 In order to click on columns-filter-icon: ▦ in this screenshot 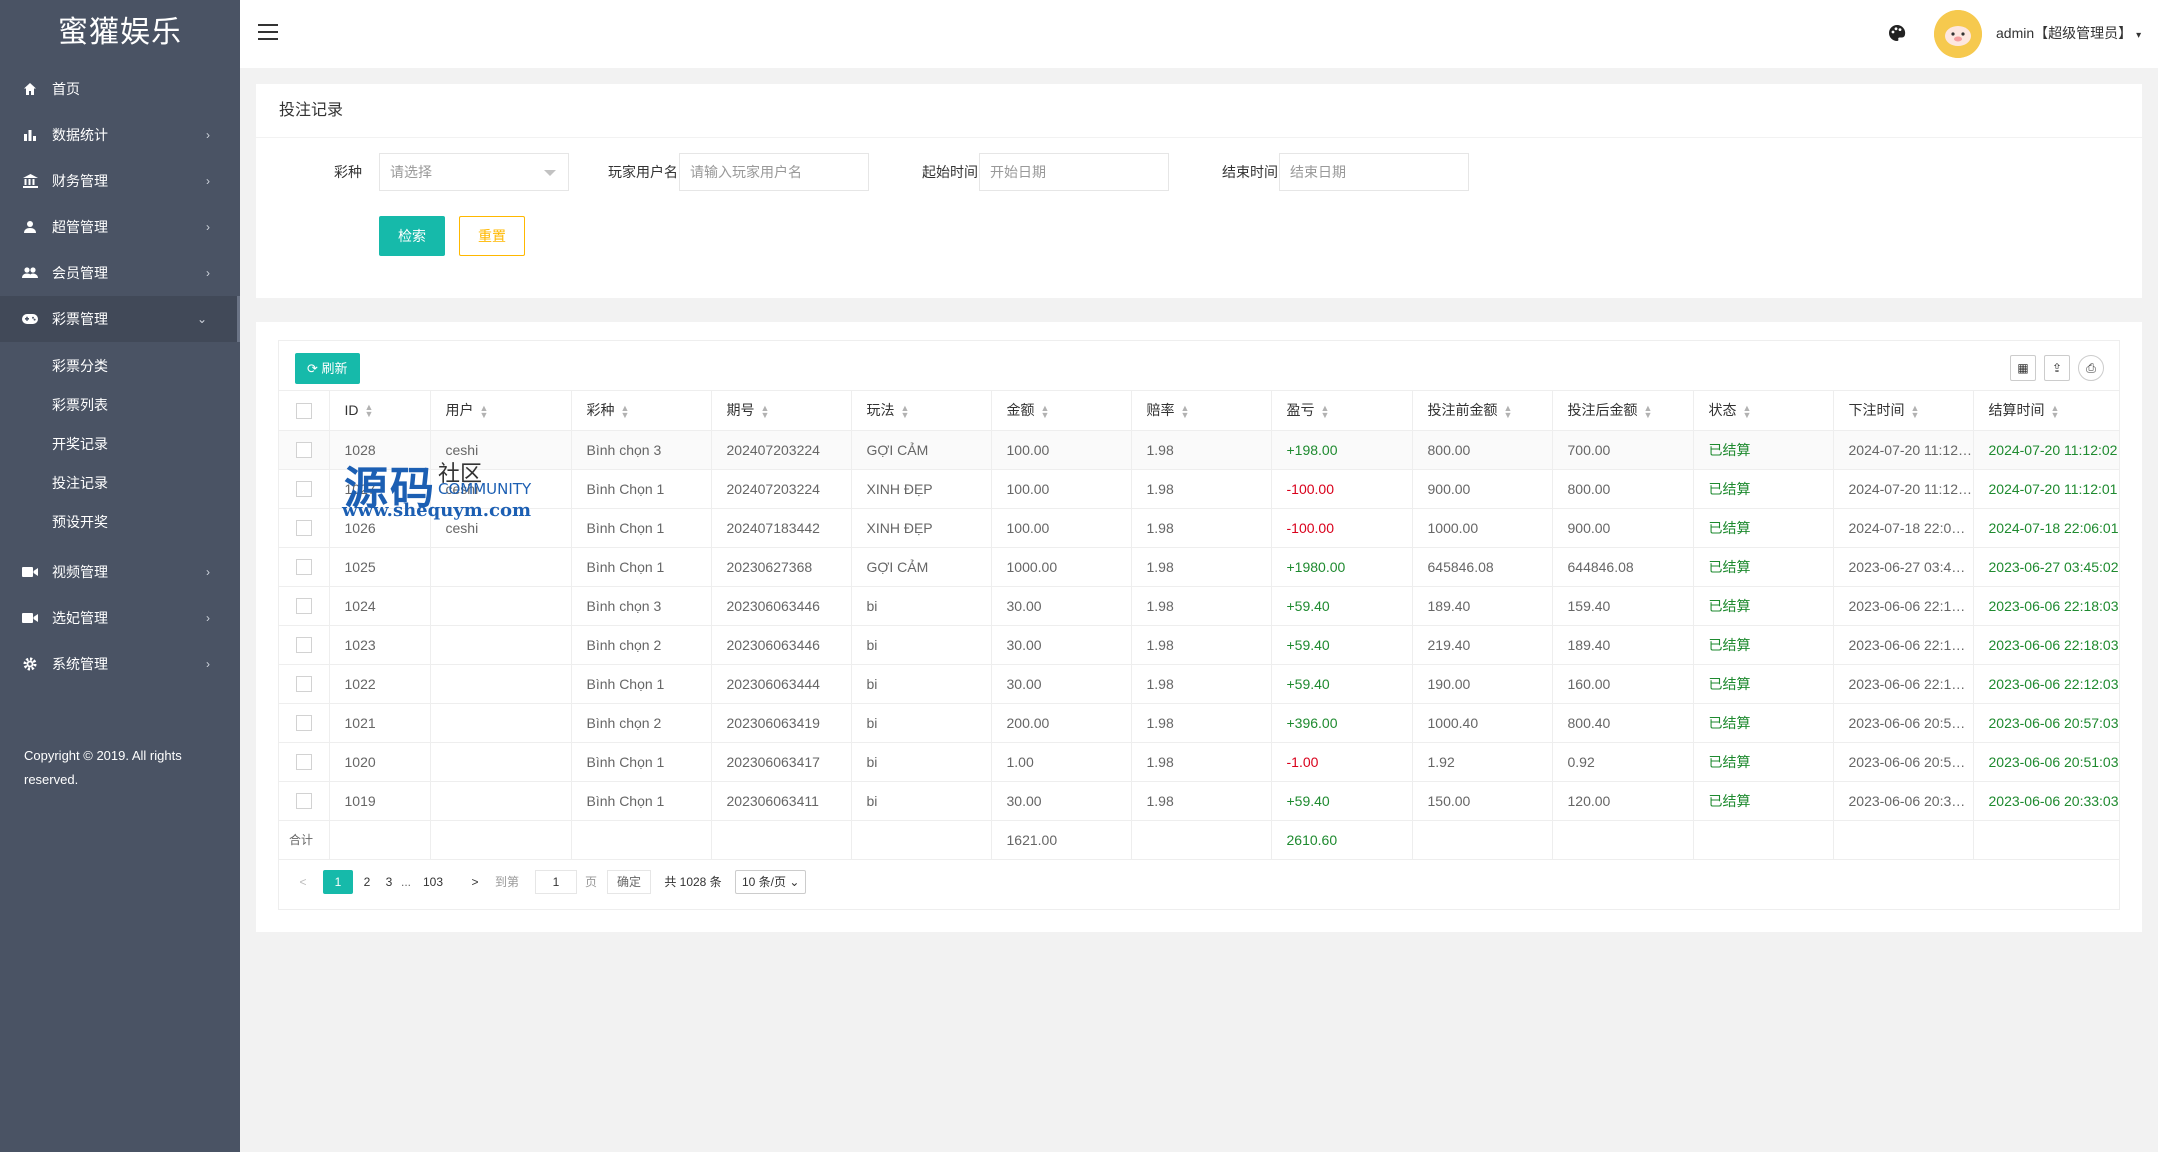, I will do `click(2023, 368)`.